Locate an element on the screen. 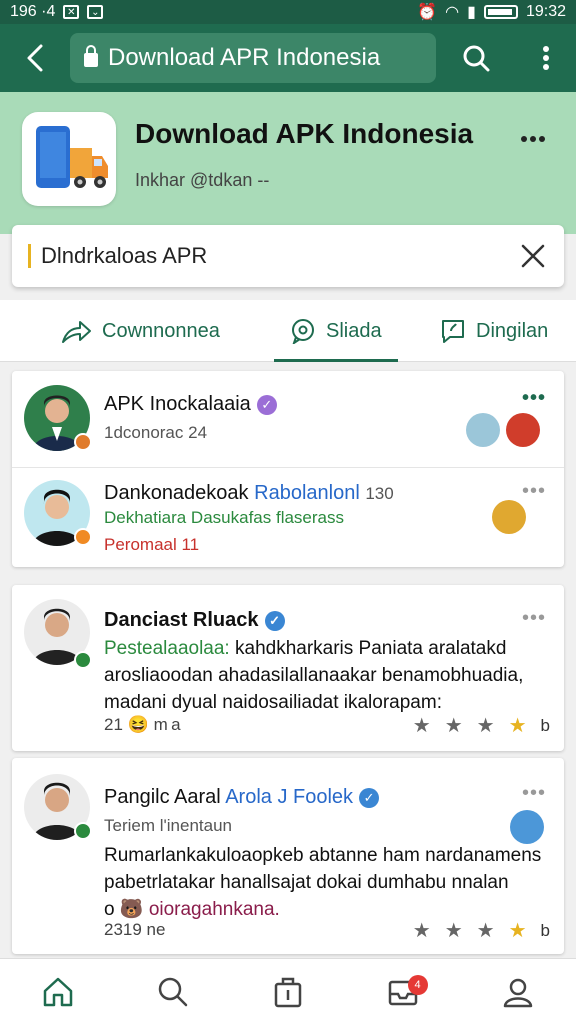 The height and width of the screenshot is (1024, 576). page-title: Download APK Indonesia is located at coordinates (304, 133).